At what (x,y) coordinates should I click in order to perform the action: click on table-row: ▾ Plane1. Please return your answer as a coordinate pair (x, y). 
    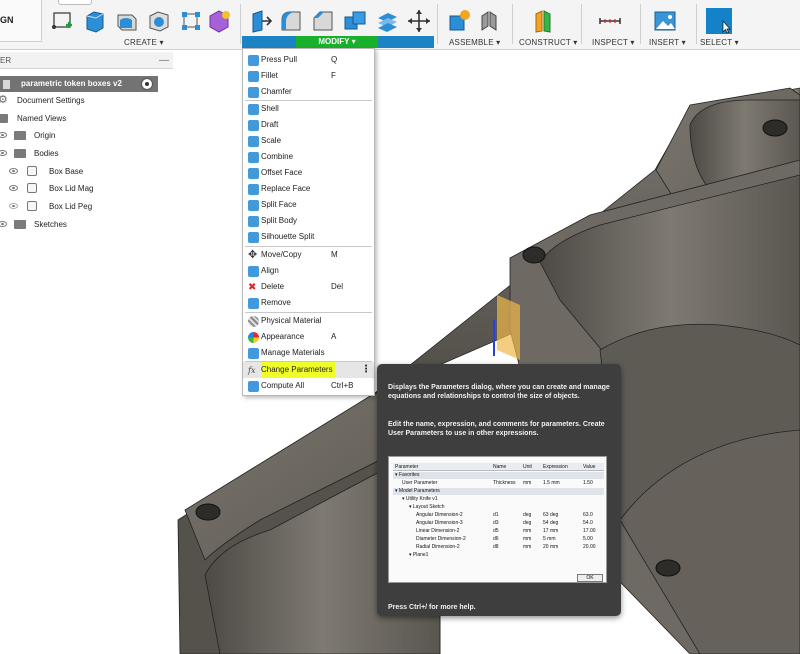
    Looking at the image, I should click on (498, 555).